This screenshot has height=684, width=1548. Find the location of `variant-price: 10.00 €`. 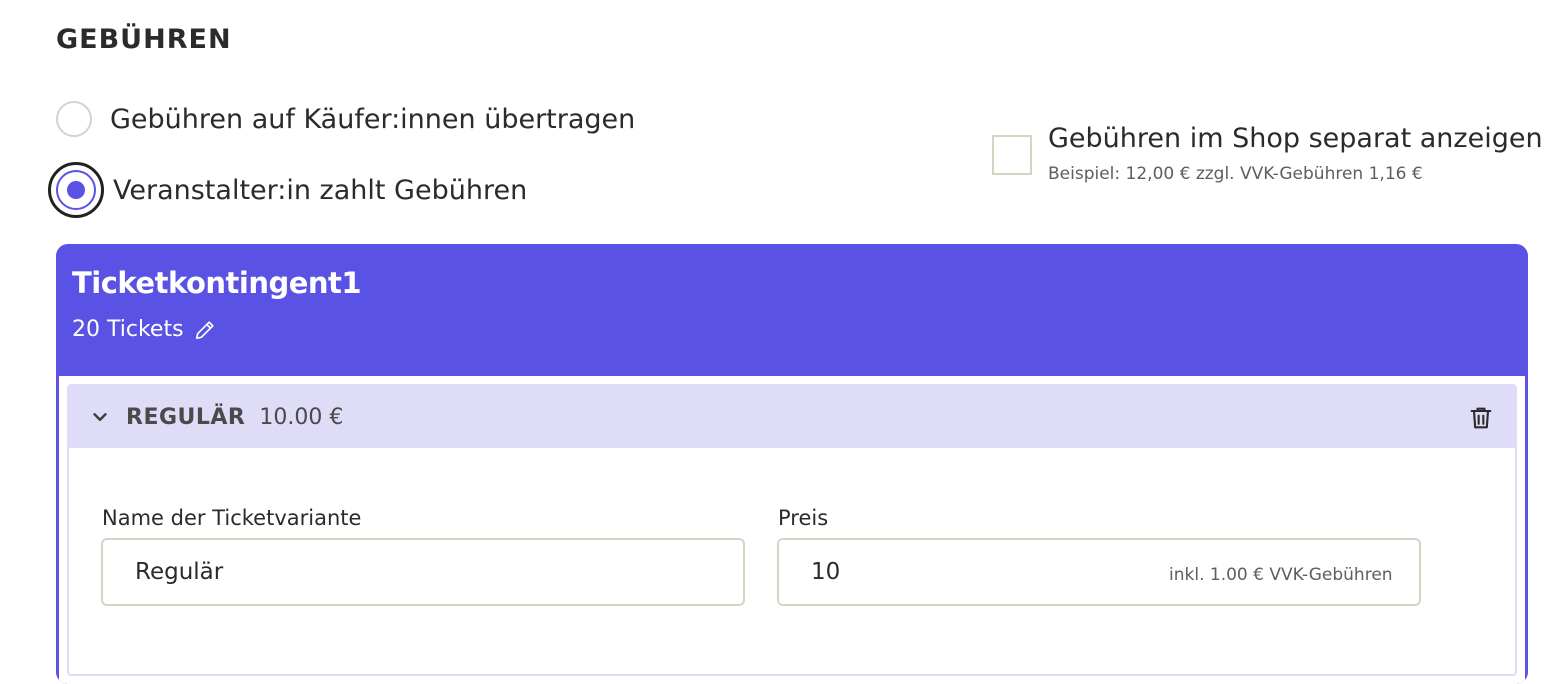

variant-price: 10.00 € is located at coordinates (301, 417).